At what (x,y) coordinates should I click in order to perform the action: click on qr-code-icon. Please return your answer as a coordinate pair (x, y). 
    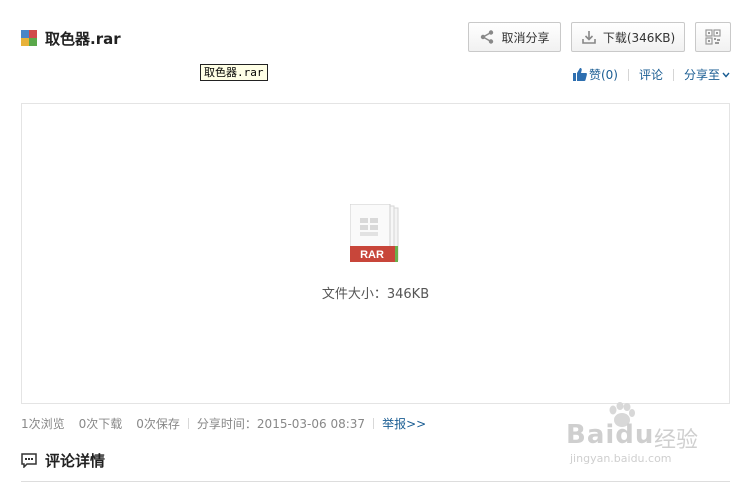
    Looking at the image, I should click on (713, 37).